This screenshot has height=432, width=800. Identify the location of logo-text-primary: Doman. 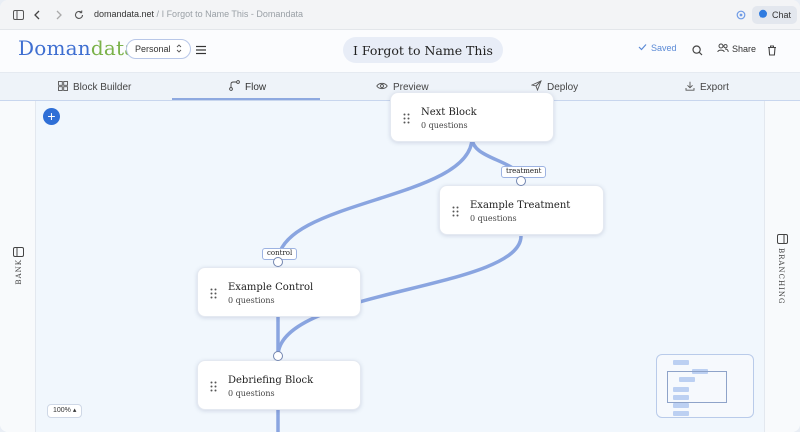
(54, 48).